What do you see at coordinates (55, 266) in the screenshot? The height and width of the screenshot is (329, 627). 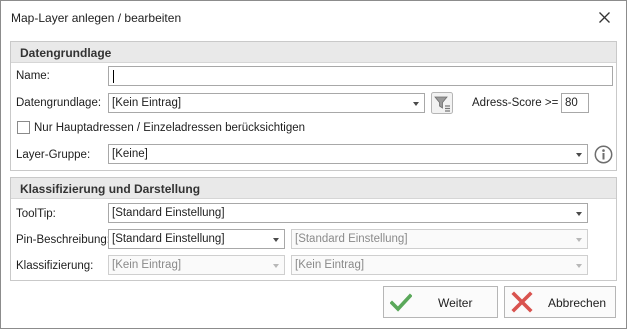 I see `klassifizierung-label: Klassifizierung:` at bounding box center [55, 266].